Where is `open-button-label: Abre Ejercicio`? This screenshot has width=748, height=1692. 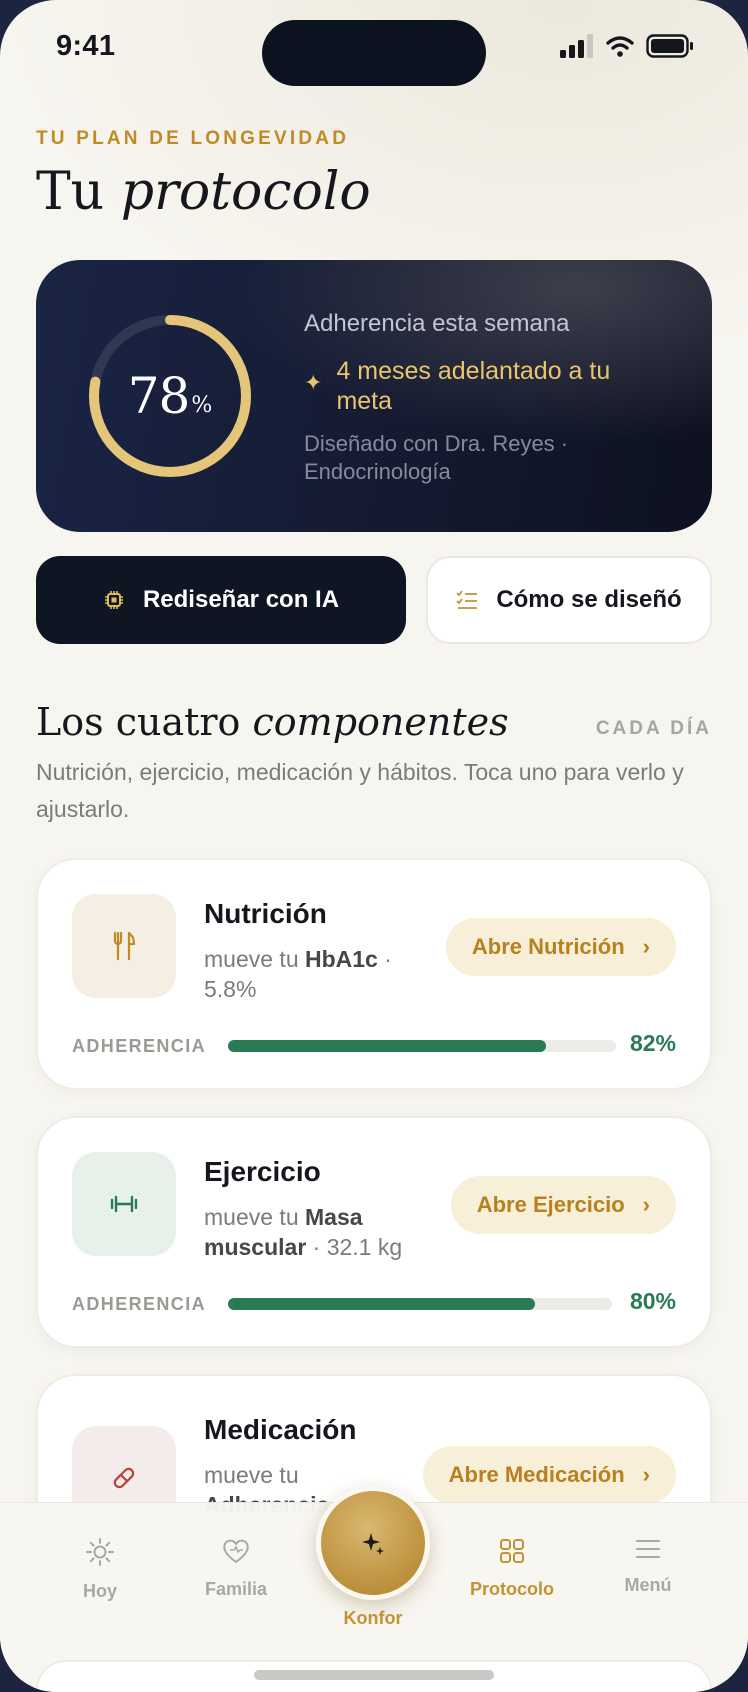
open-button-label: Abre Ejercicio is located at coordinates (550, 1204).